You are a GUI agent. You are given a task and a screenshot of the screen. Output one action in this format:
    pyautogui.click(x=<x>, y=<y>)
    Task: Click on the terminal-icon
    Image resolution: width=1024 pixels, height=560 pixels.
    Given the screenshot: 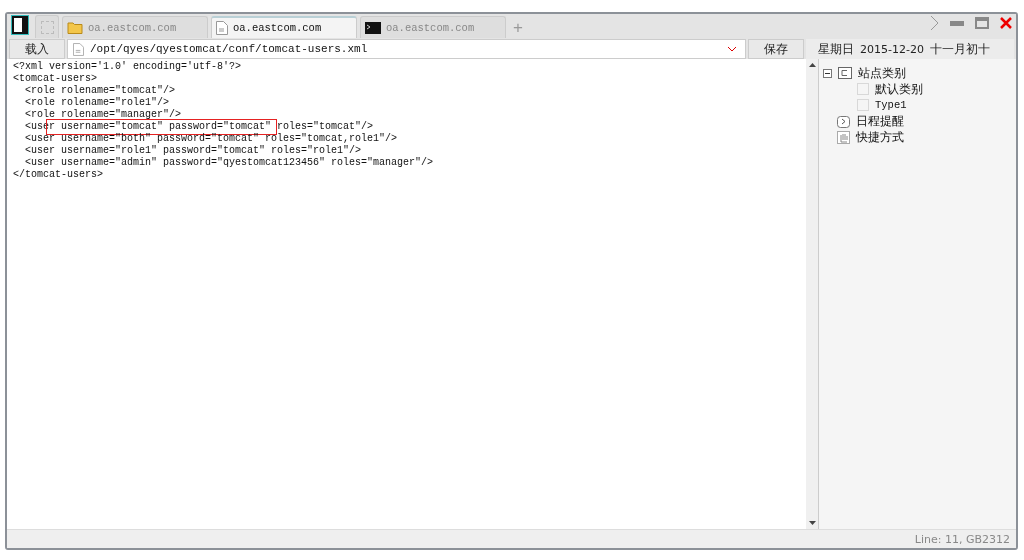 What is the action you would take?
    pyautogui.click(x=373, y=27)
    